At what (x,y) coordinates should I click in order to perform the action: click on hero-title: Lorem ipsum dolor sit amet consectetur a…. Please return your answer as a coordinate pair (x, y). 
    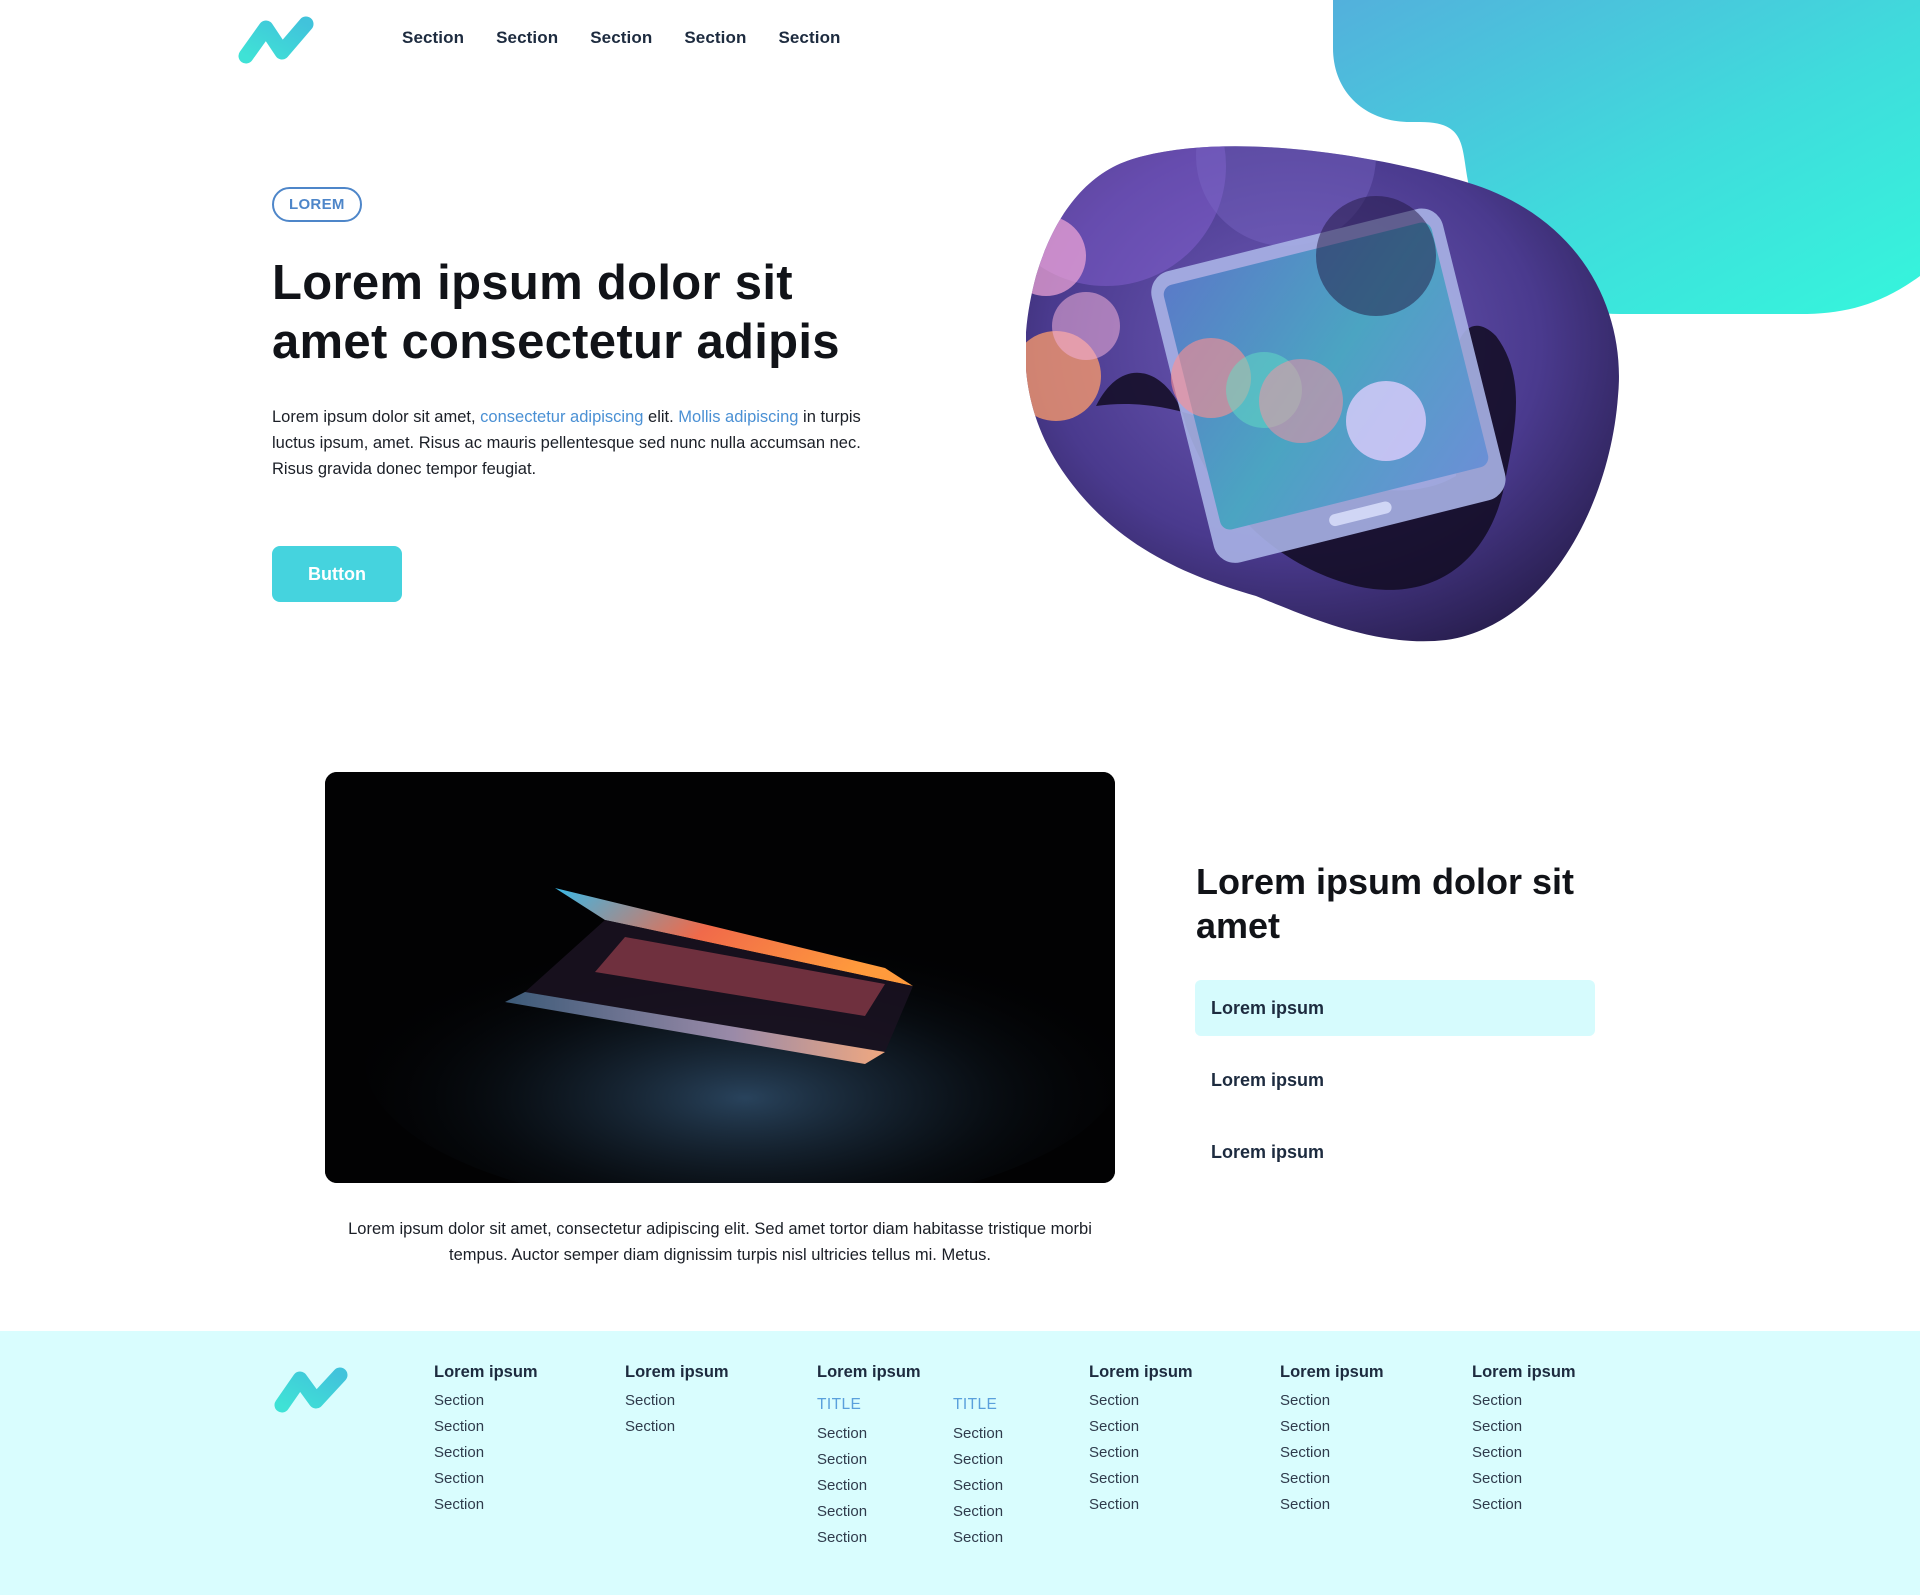
    Looking at the image, I should click on (556, 312).